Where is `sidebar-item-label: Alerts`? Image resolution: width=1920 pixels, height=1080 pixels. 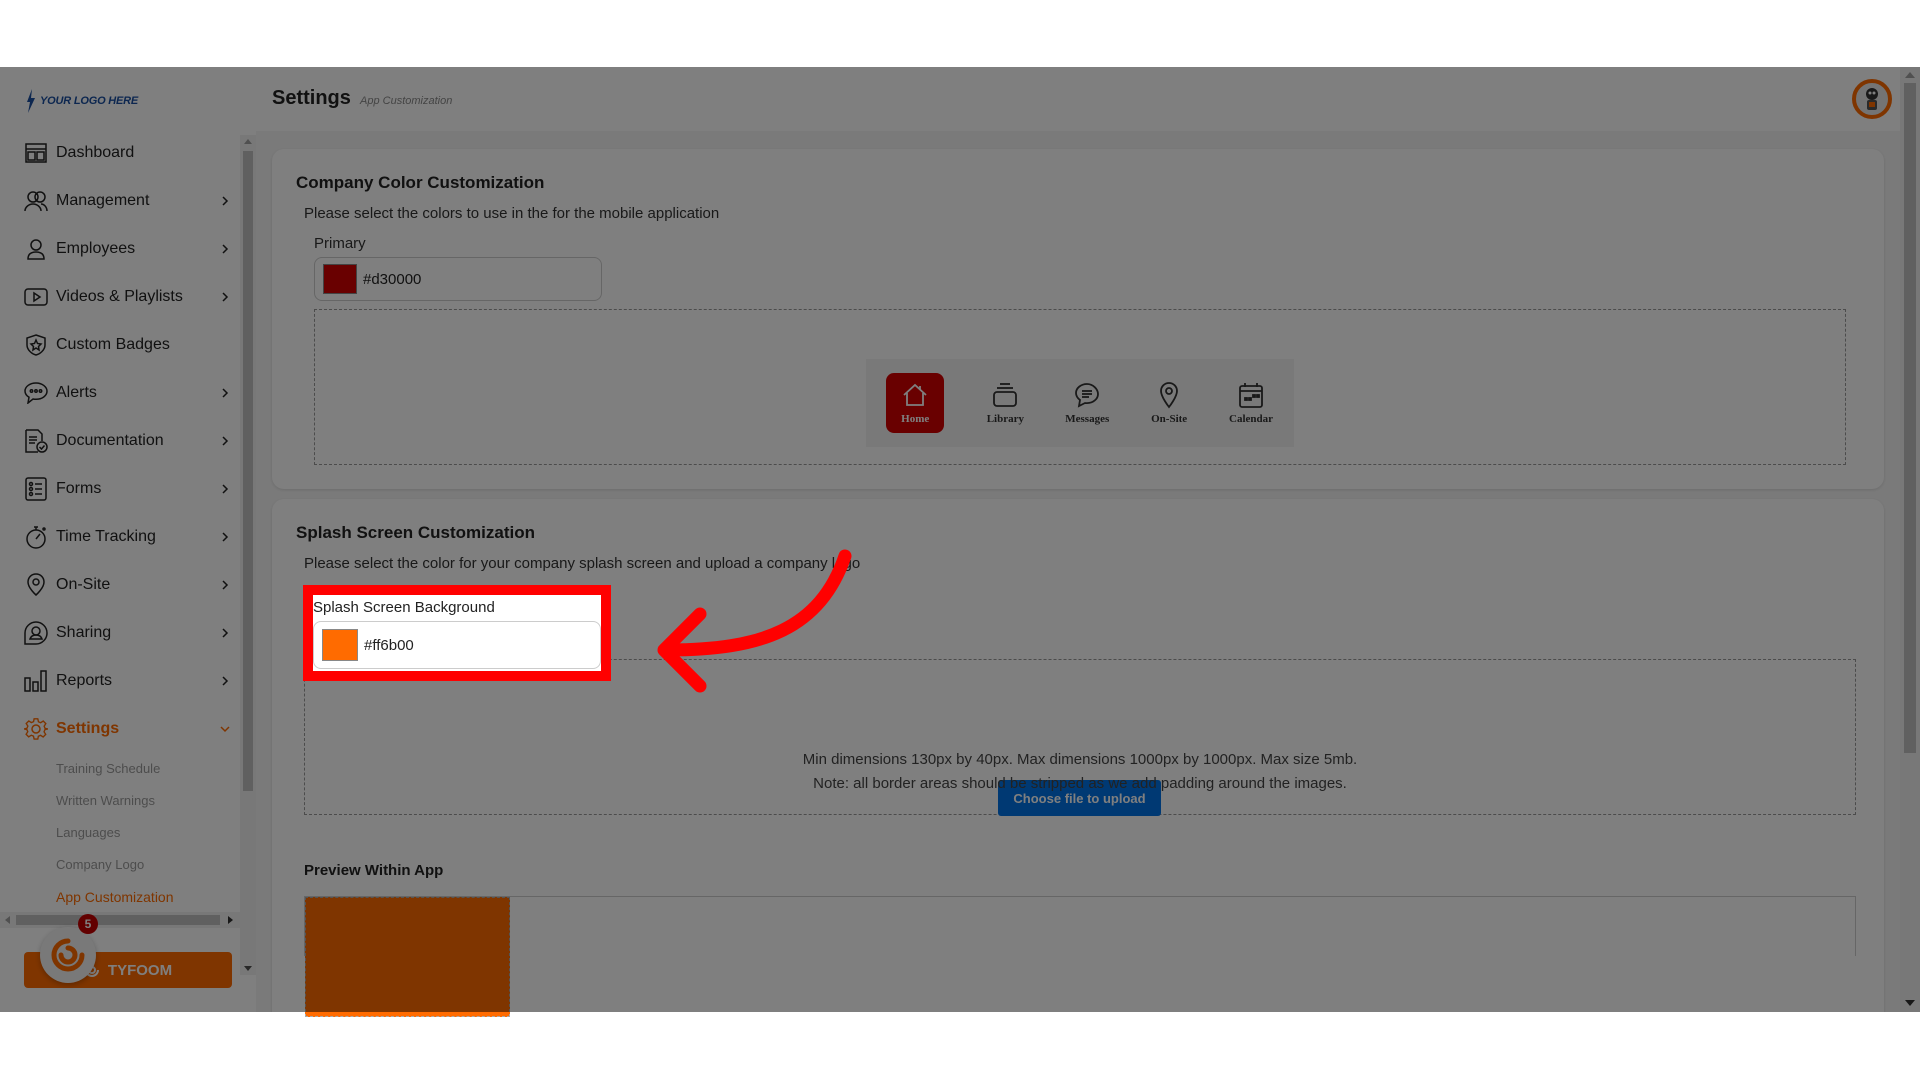 sidebar-item-label: Alerts is located at coordinates (76, 392).